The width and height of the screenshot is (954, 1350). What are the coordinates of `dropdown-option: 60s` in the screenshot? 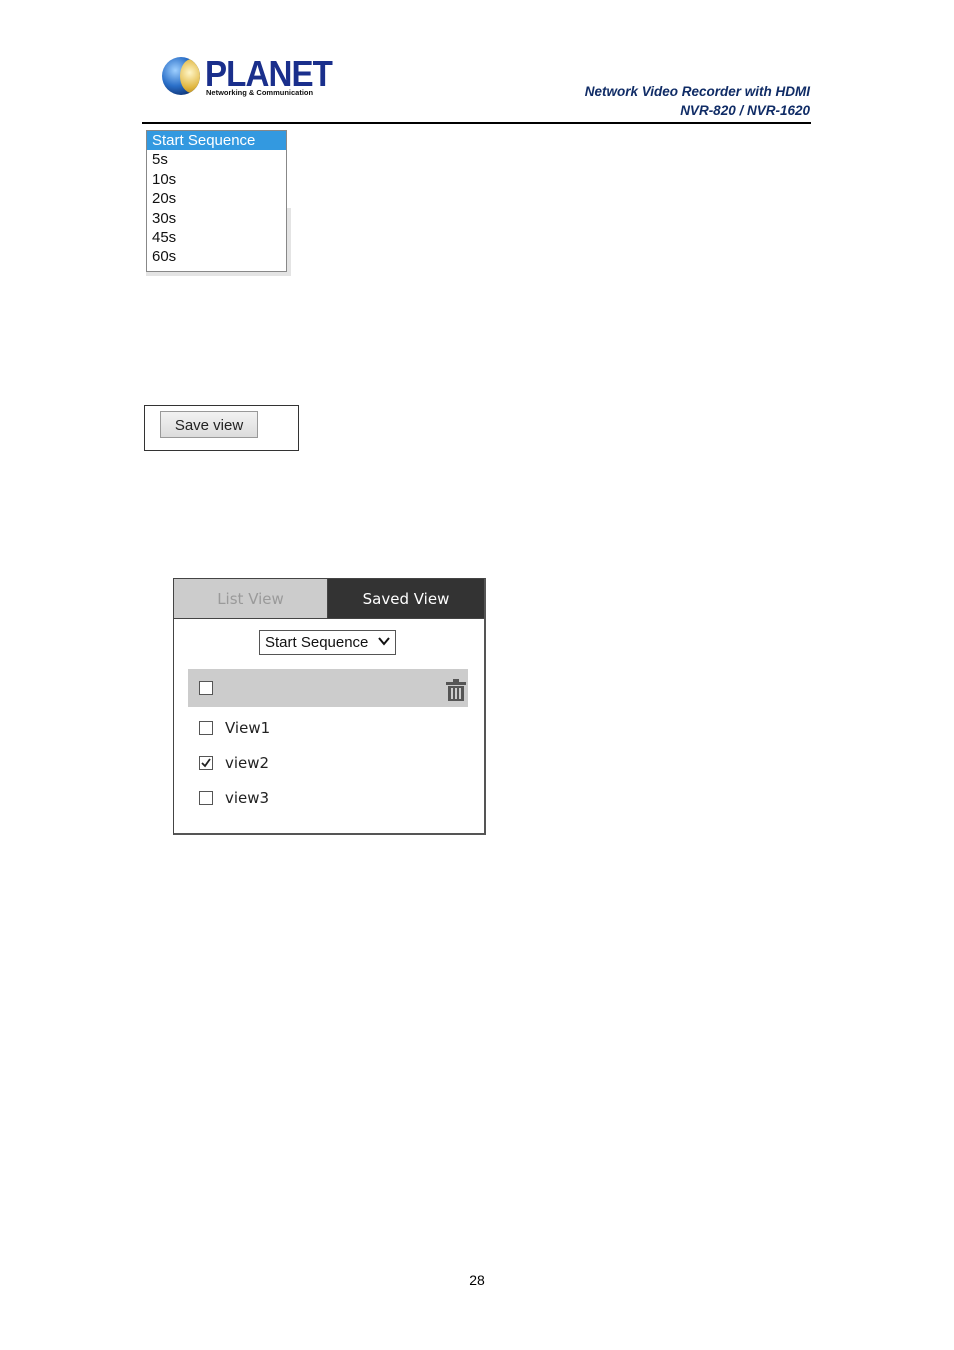 It's located at (216, 256).